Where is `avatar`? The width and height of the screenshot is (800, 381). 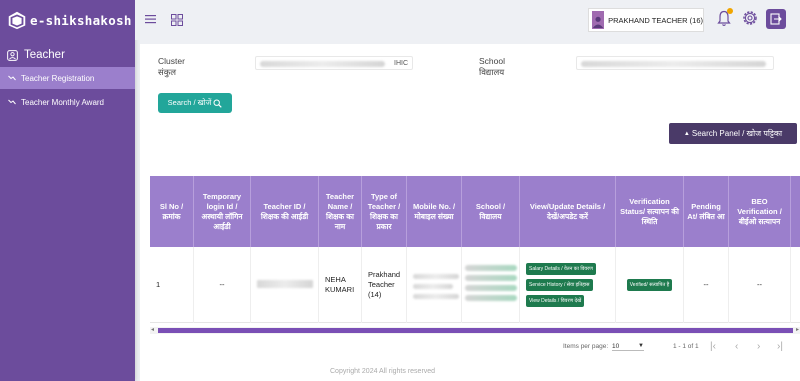
avatar is located at coordinates (598, 20).